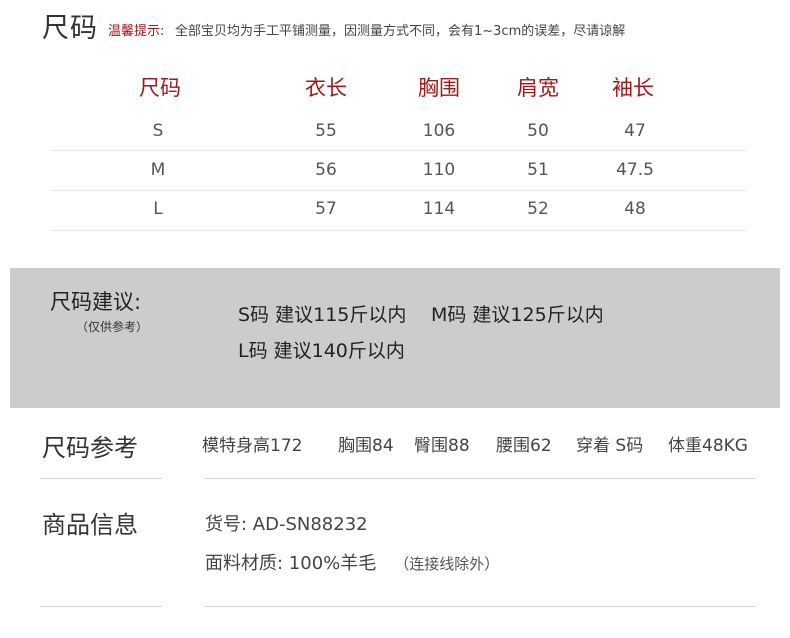 Image resolution: width=790 pixels, height=638 pixels. I want to click on table-cell: S, so click(158, 131).